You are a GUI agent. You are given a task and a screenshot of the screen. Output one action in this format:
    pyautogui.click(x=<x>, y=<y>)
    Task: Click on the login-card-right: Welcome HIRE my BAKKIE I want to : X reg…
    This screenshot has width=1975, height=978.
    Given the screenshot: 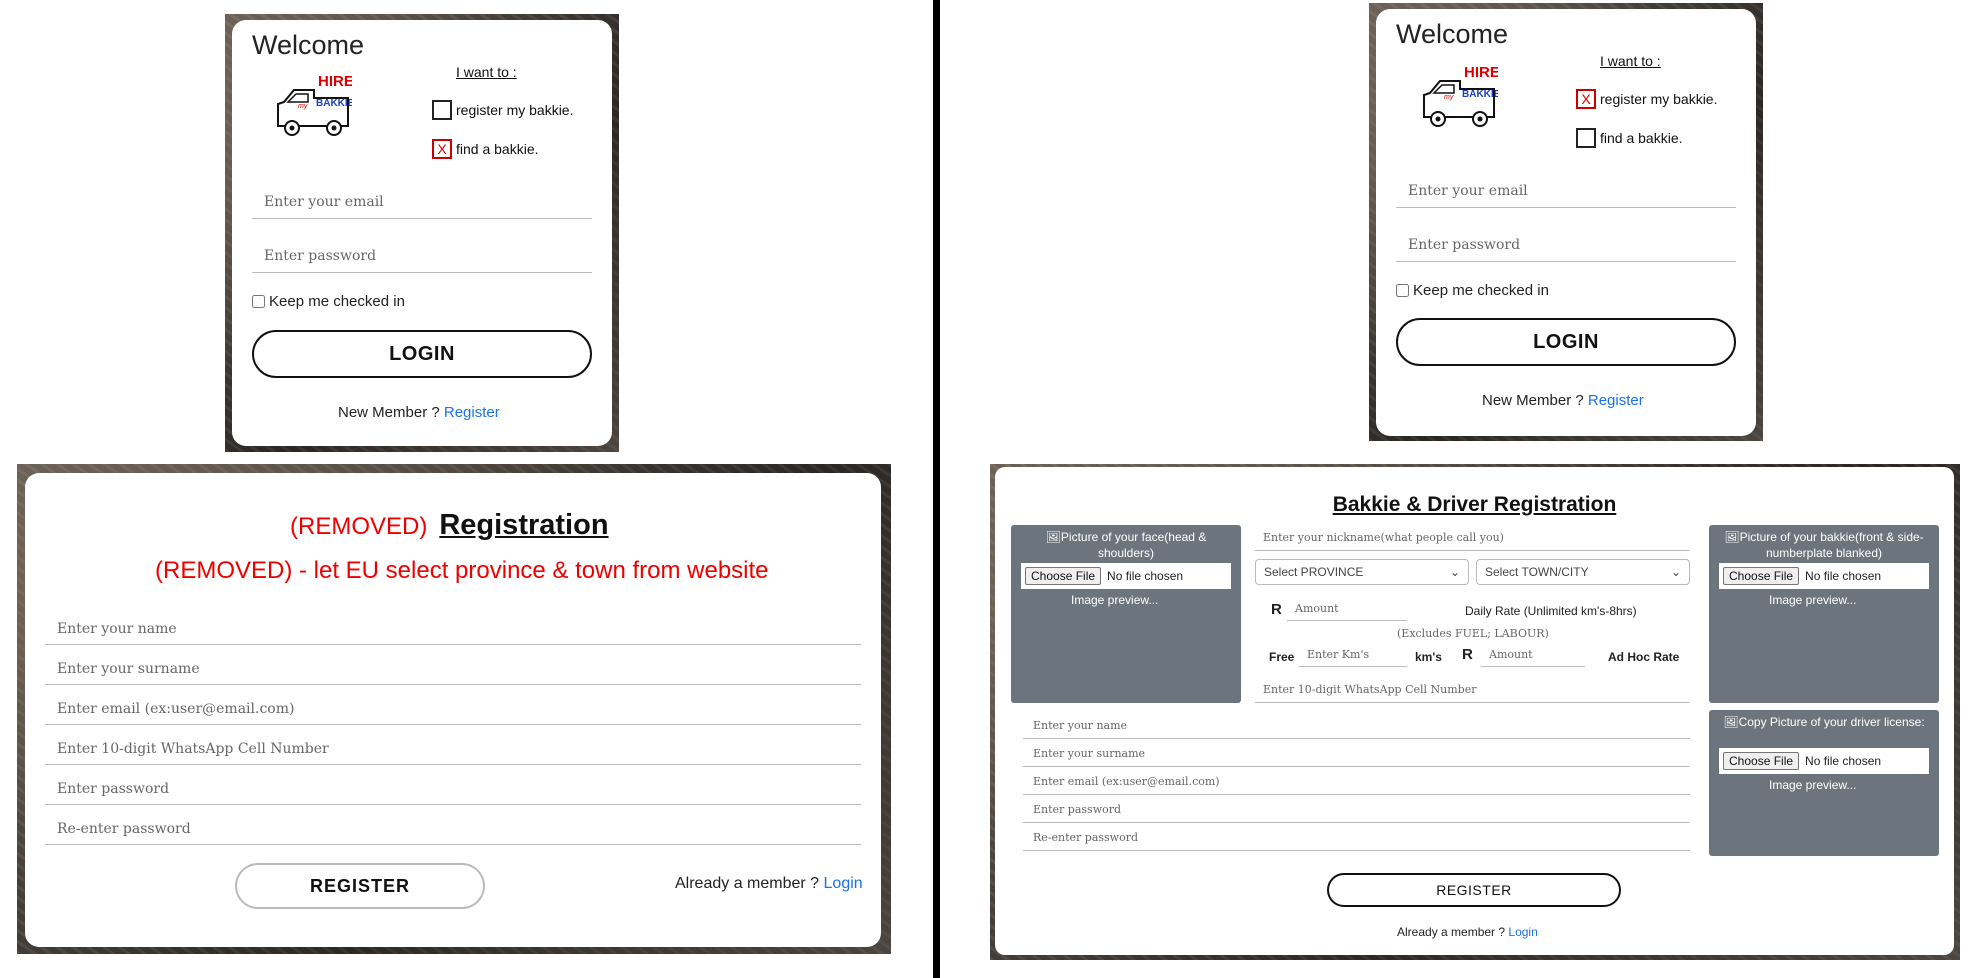 What is the action you would take?
    pyautogui.click(x=1566, y=222)
    